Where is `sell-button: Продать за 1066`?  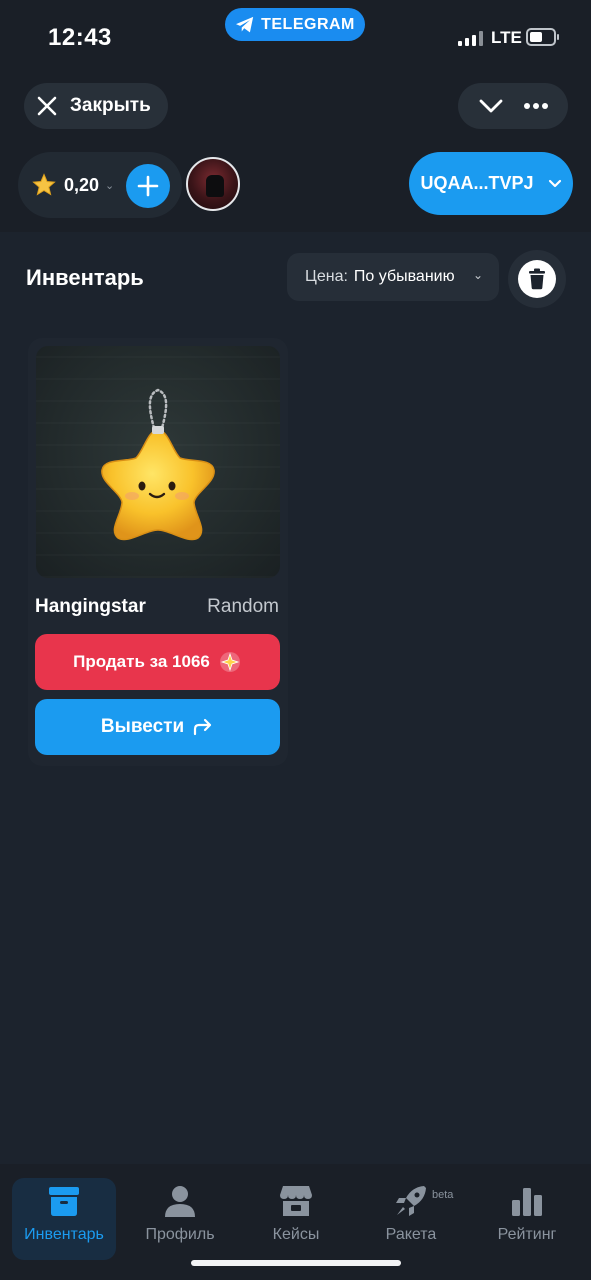 sell-button: Продать за 1066 is located at coordinates (157, 662).